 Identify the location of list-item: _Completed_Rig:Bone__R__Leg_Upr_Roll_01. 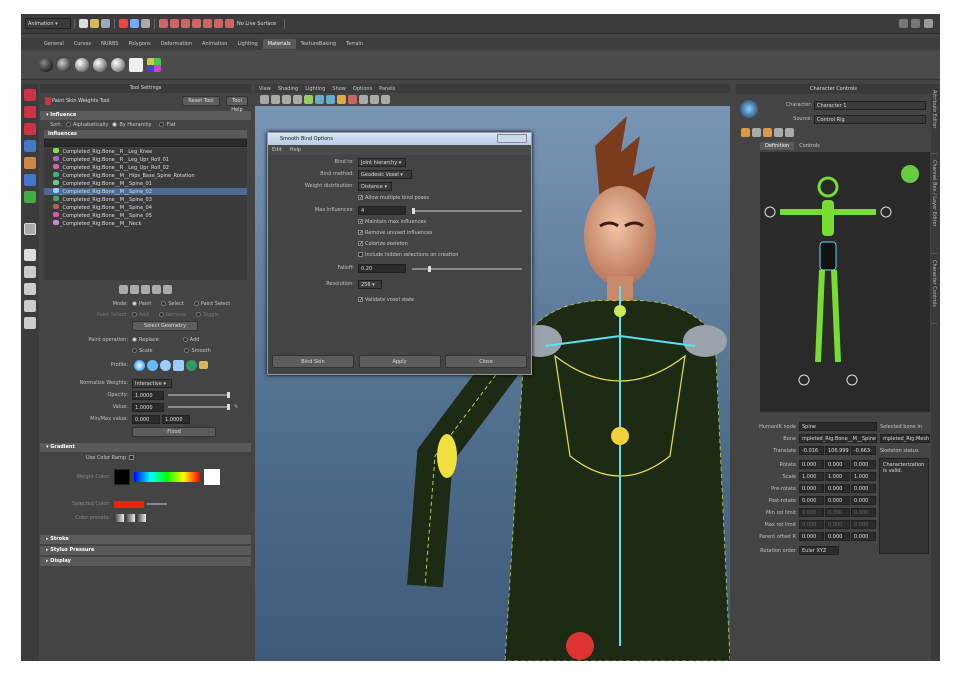
(145, 160).